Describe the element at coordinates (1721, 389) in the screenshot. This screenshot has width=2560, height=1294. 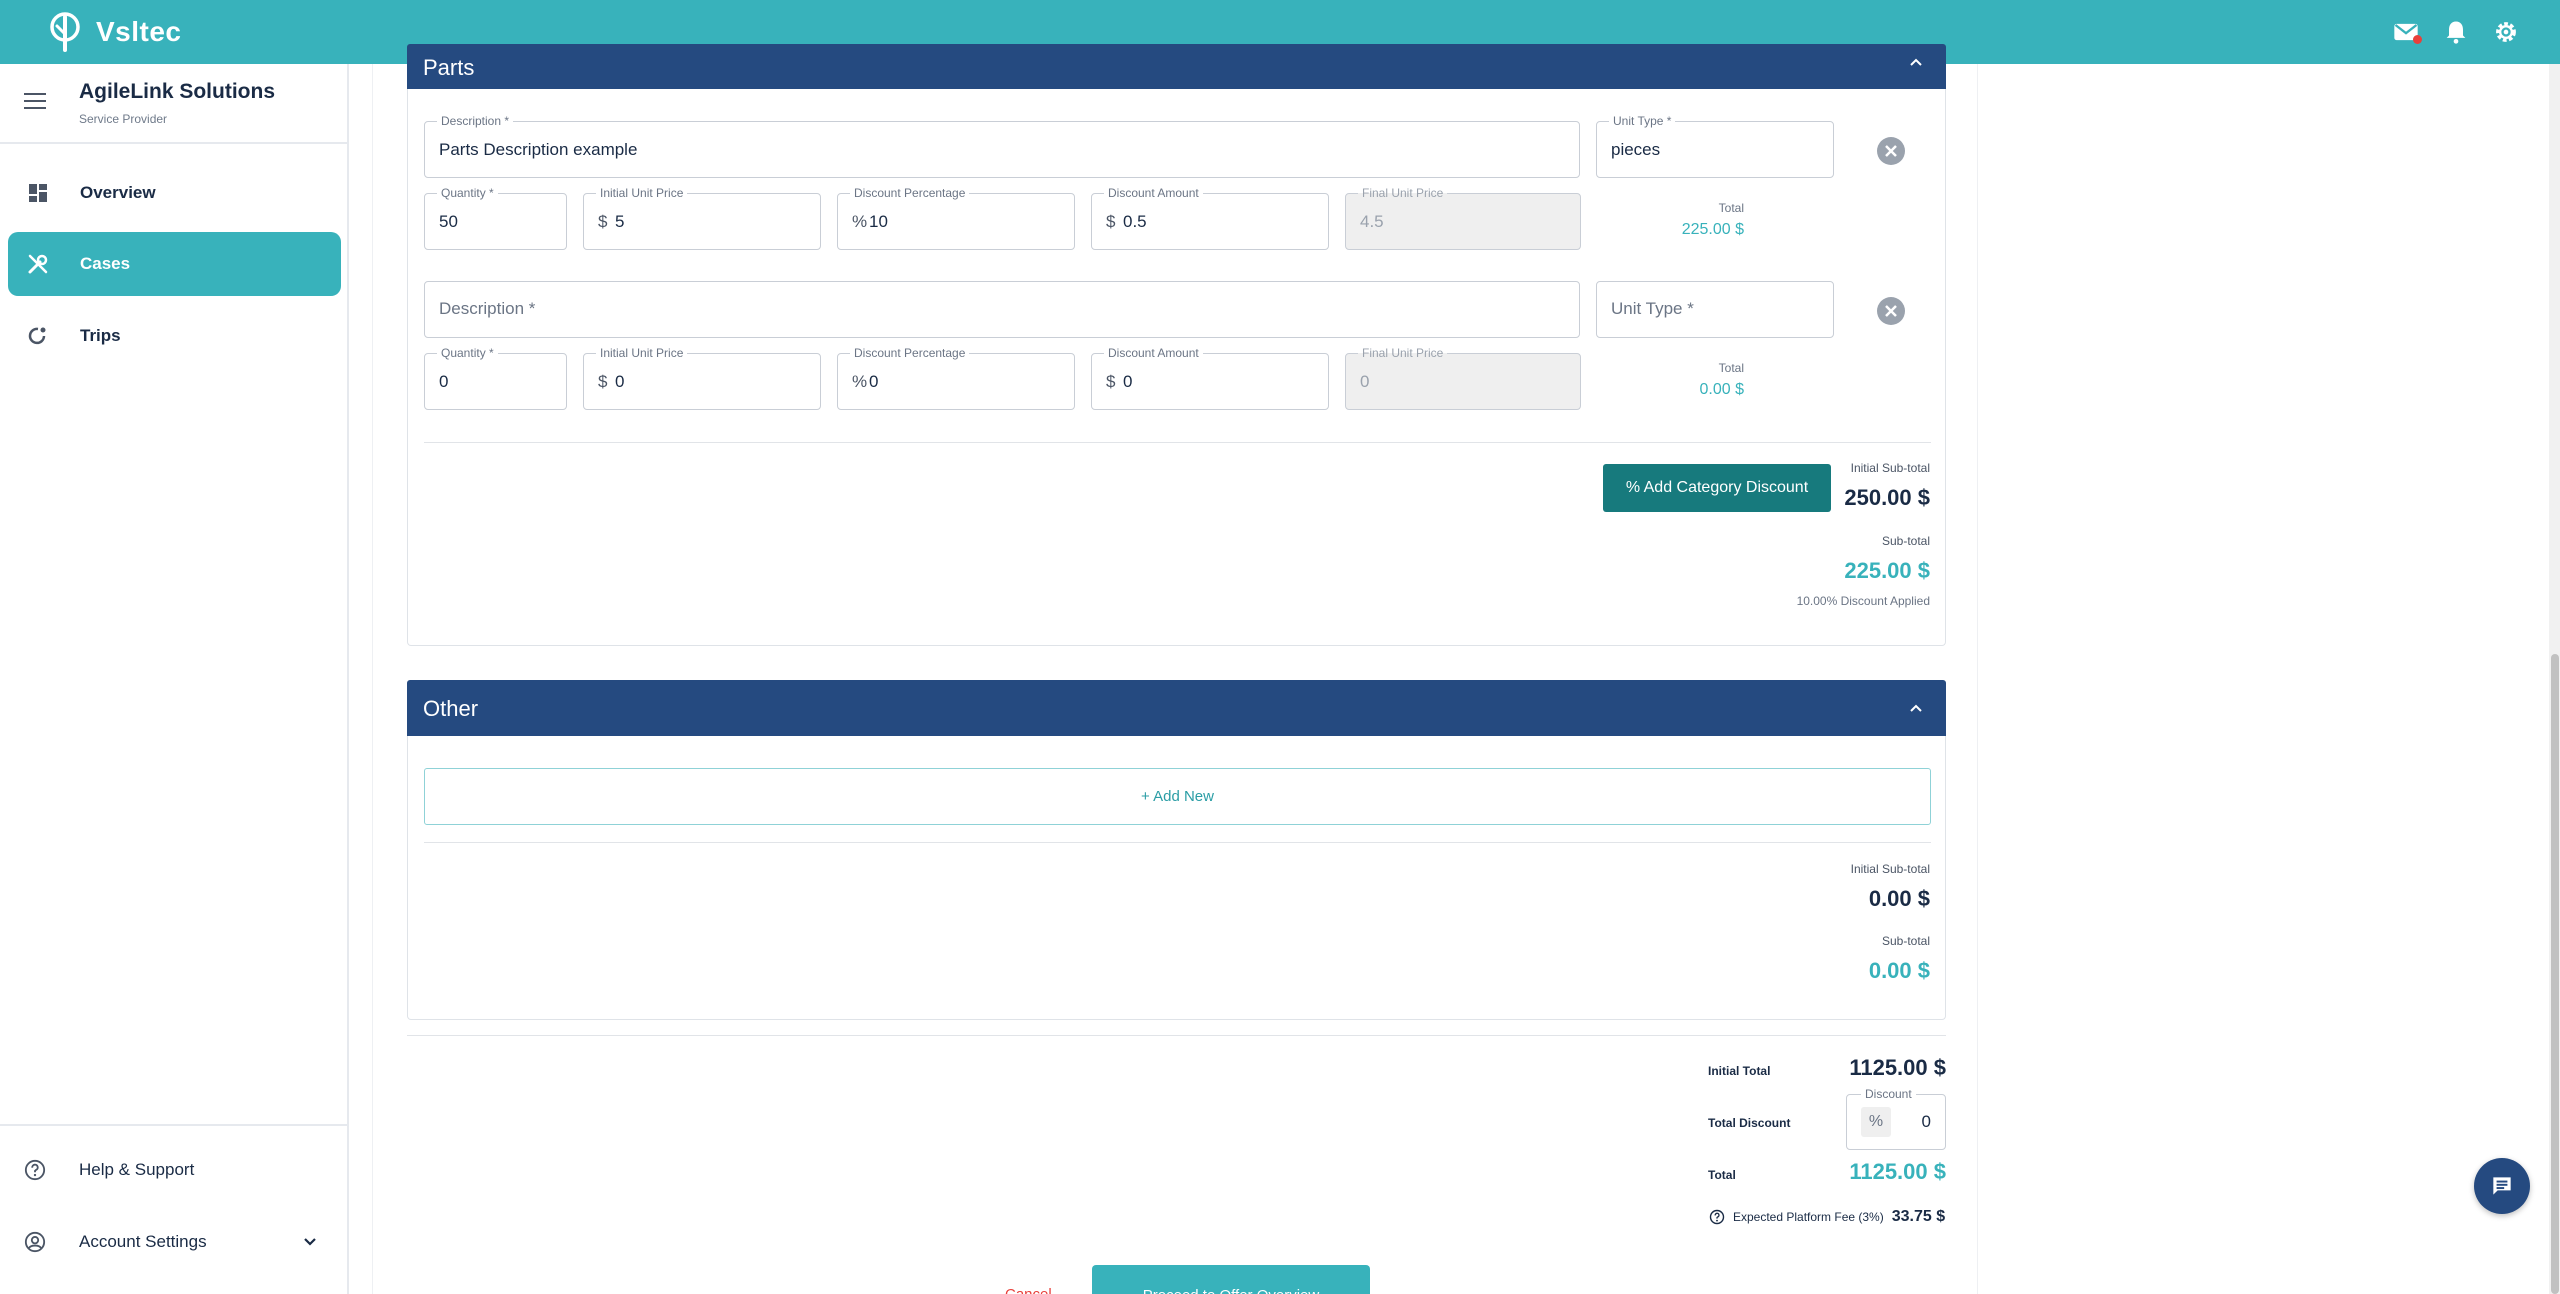
I see `line-total-value: 0.00 $` at that location.